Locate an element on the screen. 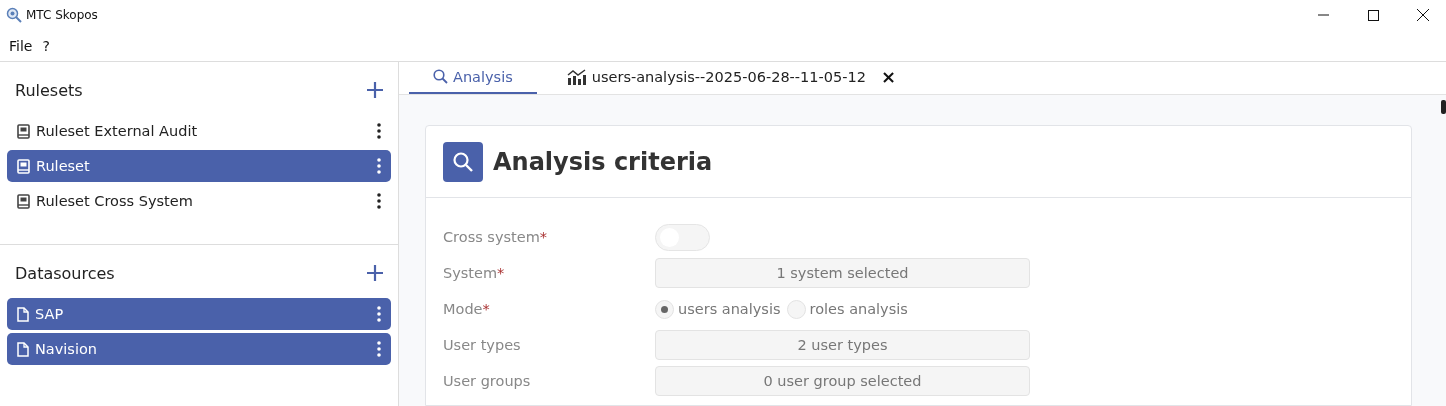 The image size is (1446, 406). menu-item: File is located at coordinates (21, 45).